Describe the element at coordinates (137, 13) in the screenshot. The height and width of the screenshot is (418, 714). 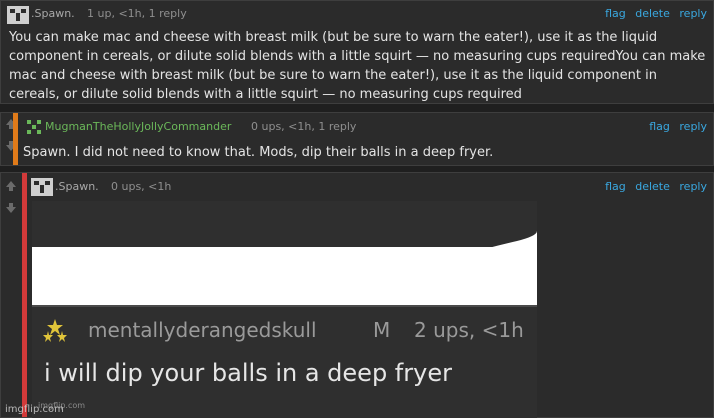
I see `comment-meta: 1 up, <1h, 1 reply` at that location.